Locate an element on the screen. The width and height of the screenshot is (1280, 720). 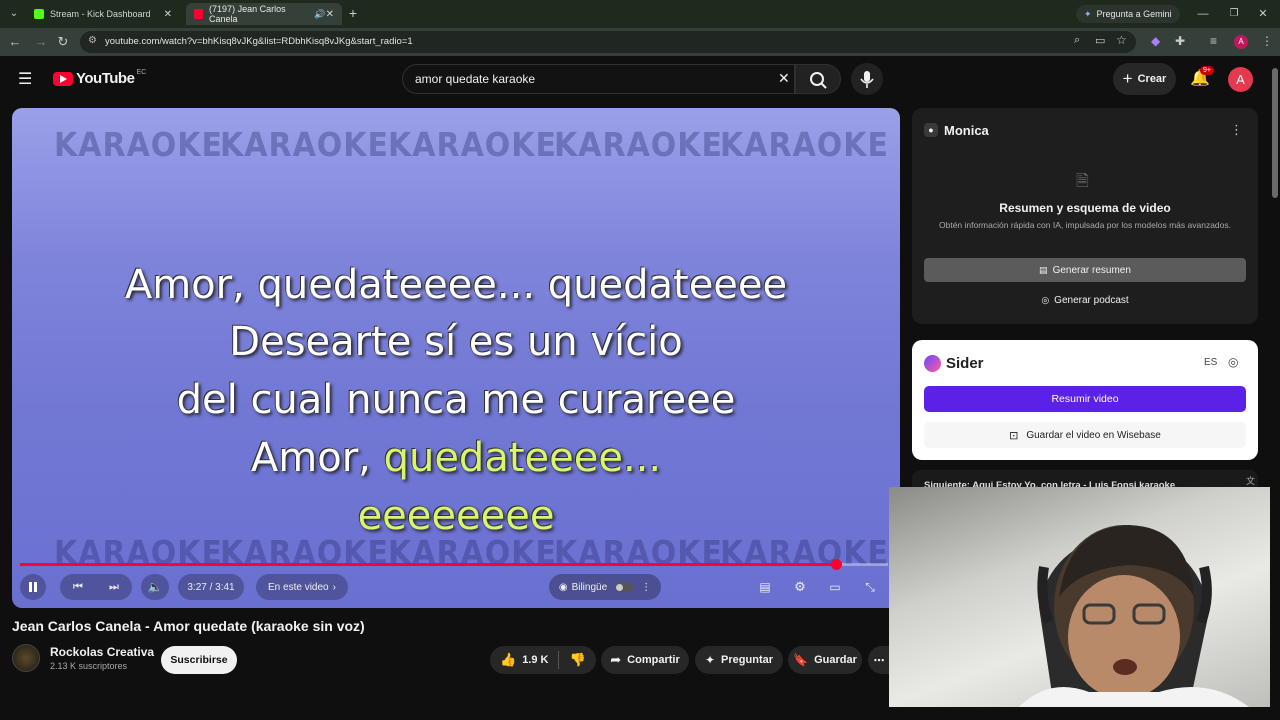
forward-icon: → is located at coordinates (41, 42).